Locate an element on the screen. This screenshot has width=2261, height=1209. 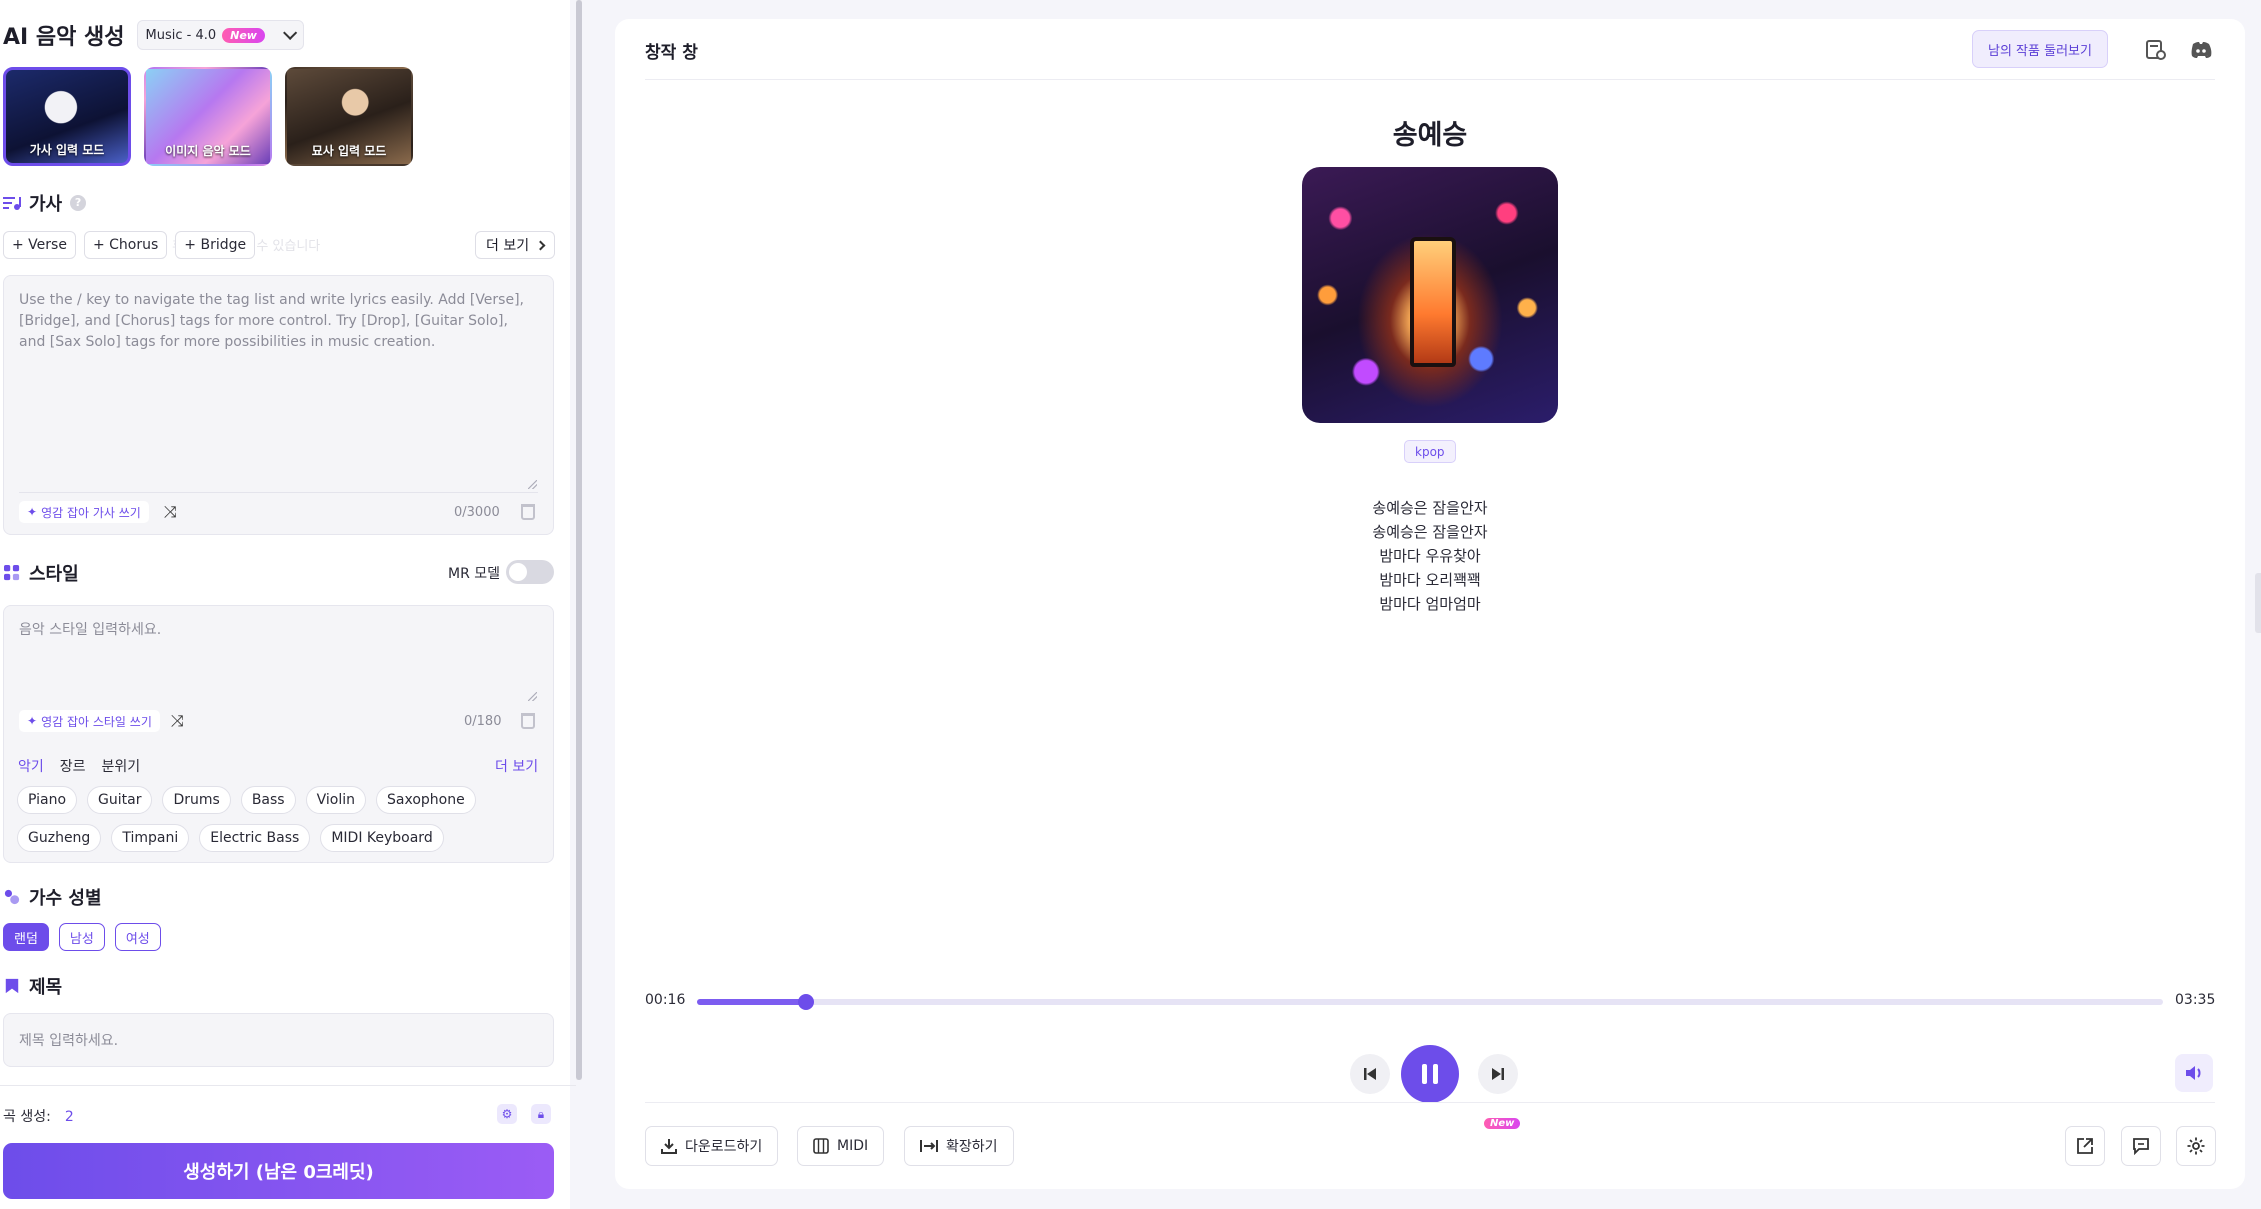
previous-button is located at coordinates (1370, 1074).